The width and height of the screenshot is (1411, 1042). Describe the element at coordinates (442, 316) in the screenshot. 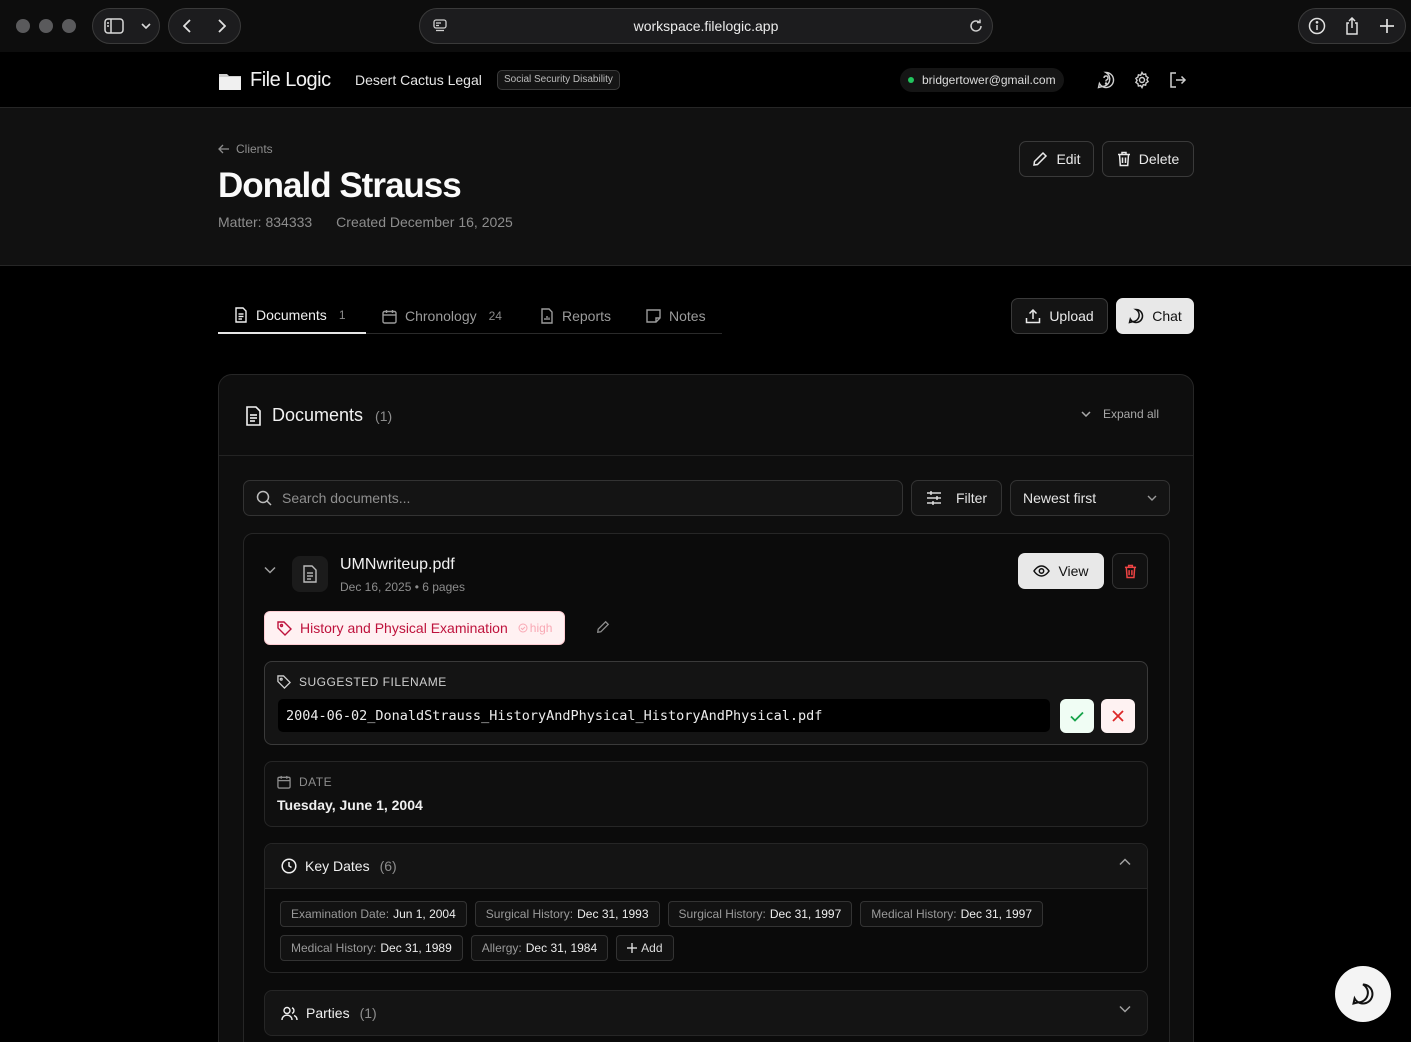

I see `tab-chronology: Chronology 24` at that location.